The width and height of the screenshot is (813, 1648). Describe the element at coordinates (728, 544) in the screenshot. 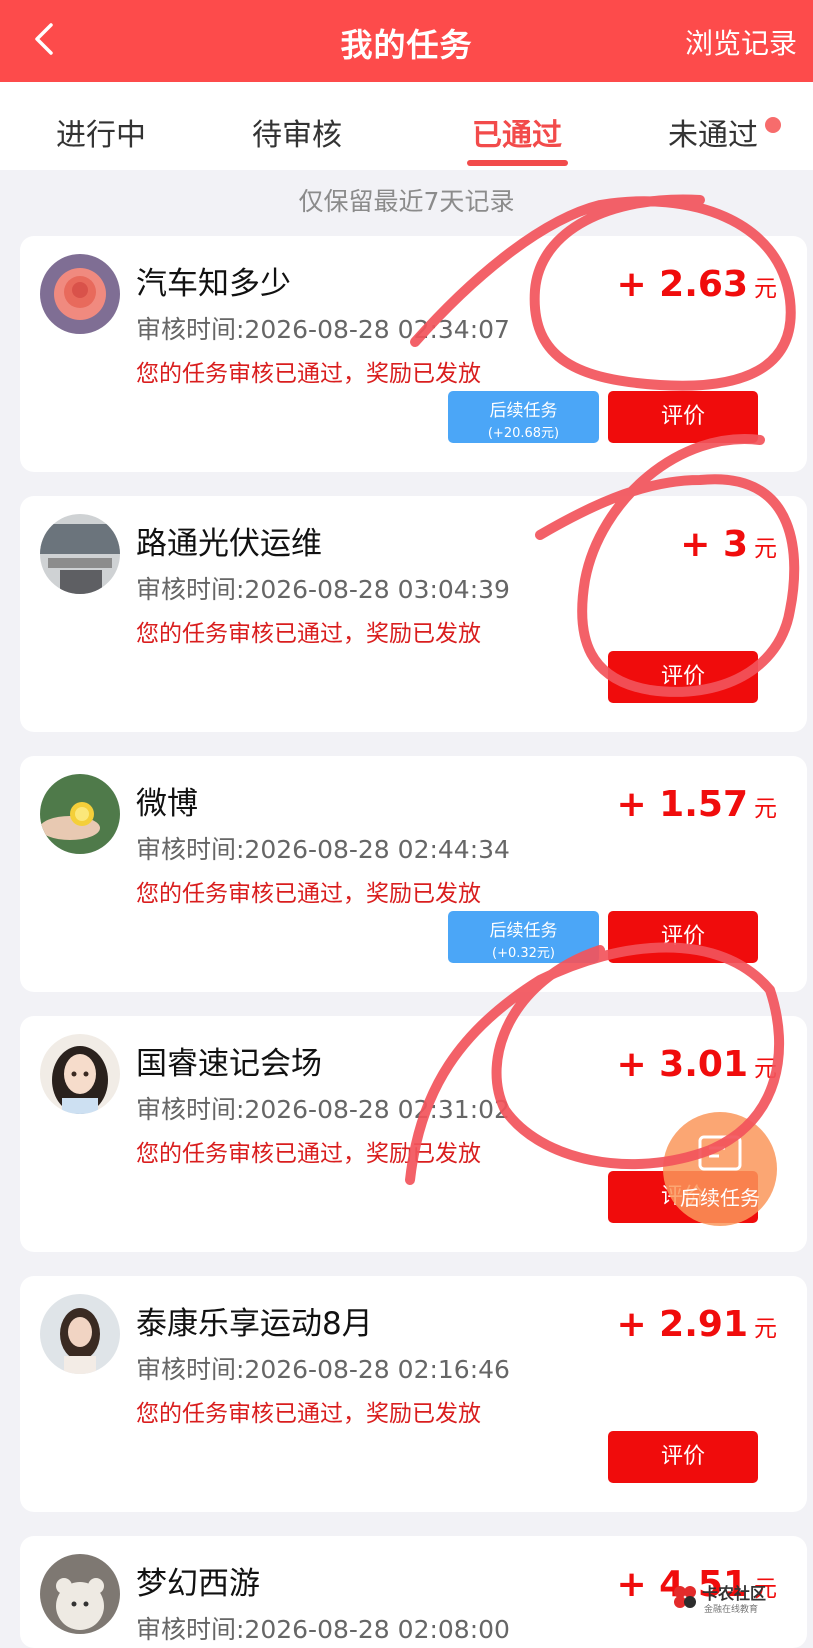

I see `reward-amount: + 3元` at that location.